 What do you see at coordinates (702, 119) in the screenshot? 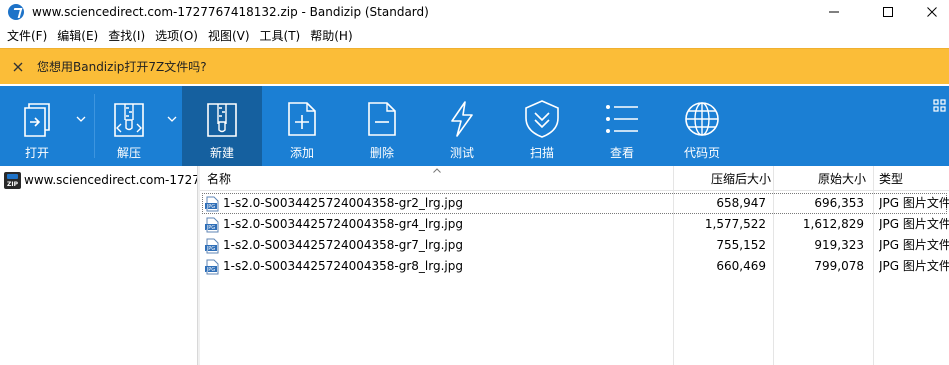
I see `globe-icon` at bounding box center [702, 119].